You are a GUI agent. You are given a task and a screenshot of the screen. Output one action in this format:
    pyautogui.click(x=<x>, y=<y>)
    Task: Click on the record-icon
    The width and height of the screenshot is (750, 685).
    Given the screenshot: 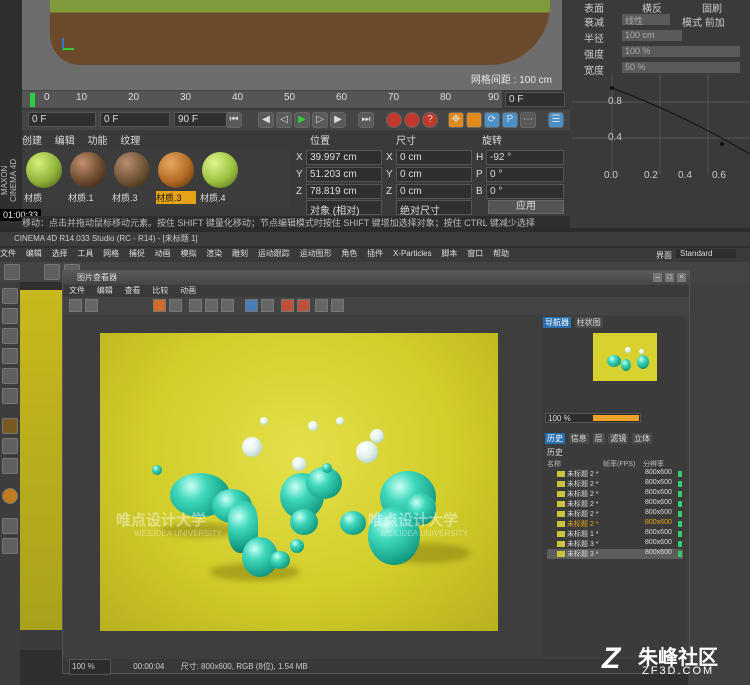 What is the action you would take?
    pyautogui.click(x=394, y=120)
    